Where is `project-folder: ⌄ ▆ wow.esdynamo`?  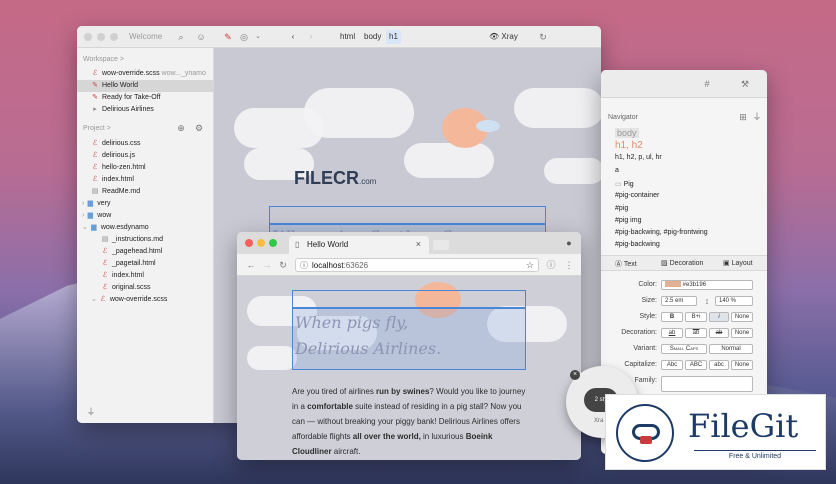 project-folder: ⌄ ▆ wow.esdynamo is located at coordinates (145, 228).